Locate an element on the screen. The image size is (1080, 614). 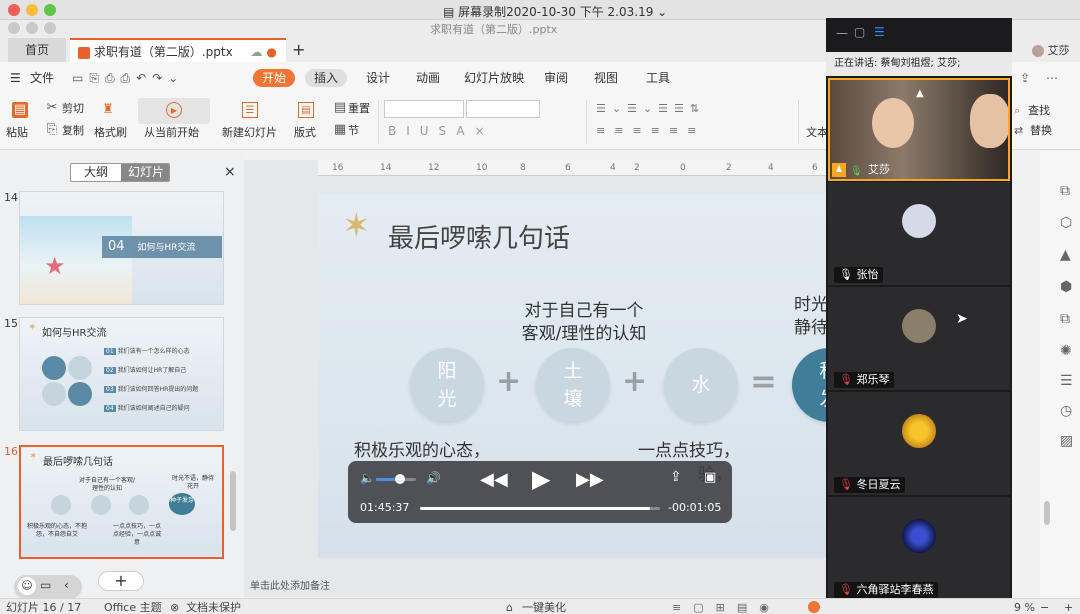
window-title: ▤ 屏幕录制2020-10-30 下午 2.03.19 ⌄ is located at coordinates (555, 12).